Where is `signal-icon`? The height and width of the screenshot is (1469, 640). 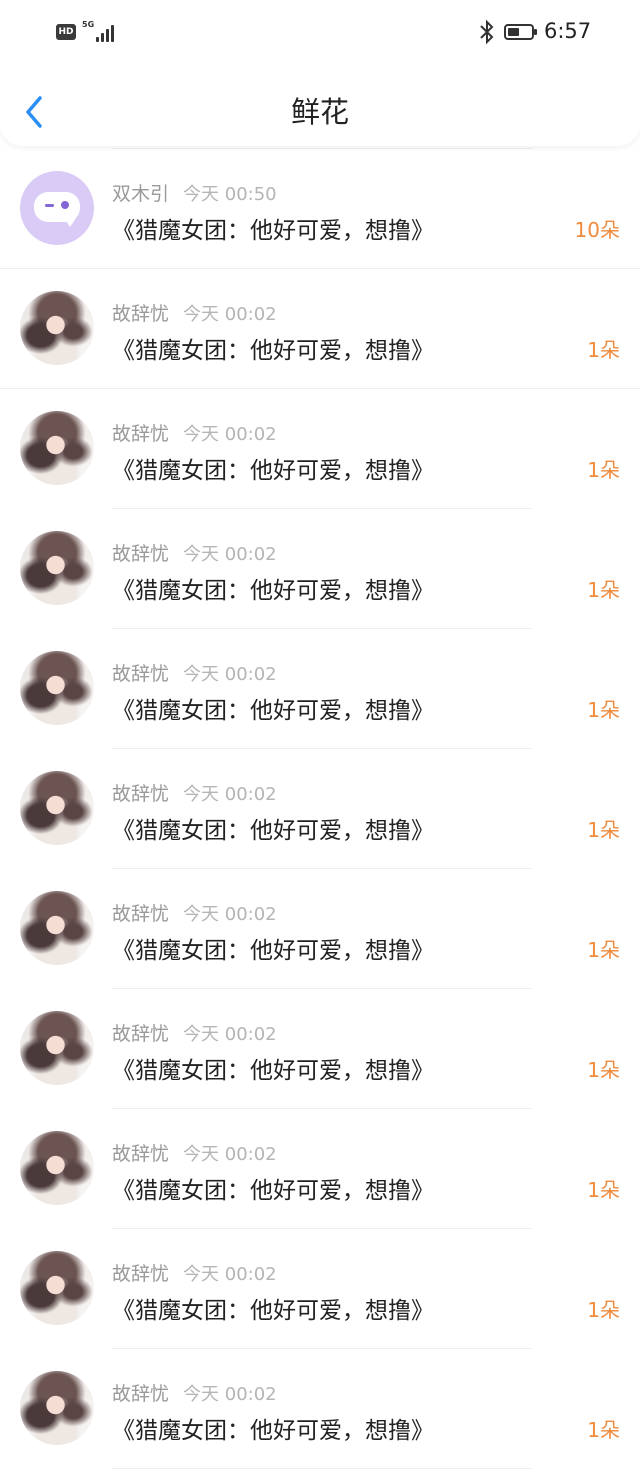
signal-icon is located at coordinates (103, 32).